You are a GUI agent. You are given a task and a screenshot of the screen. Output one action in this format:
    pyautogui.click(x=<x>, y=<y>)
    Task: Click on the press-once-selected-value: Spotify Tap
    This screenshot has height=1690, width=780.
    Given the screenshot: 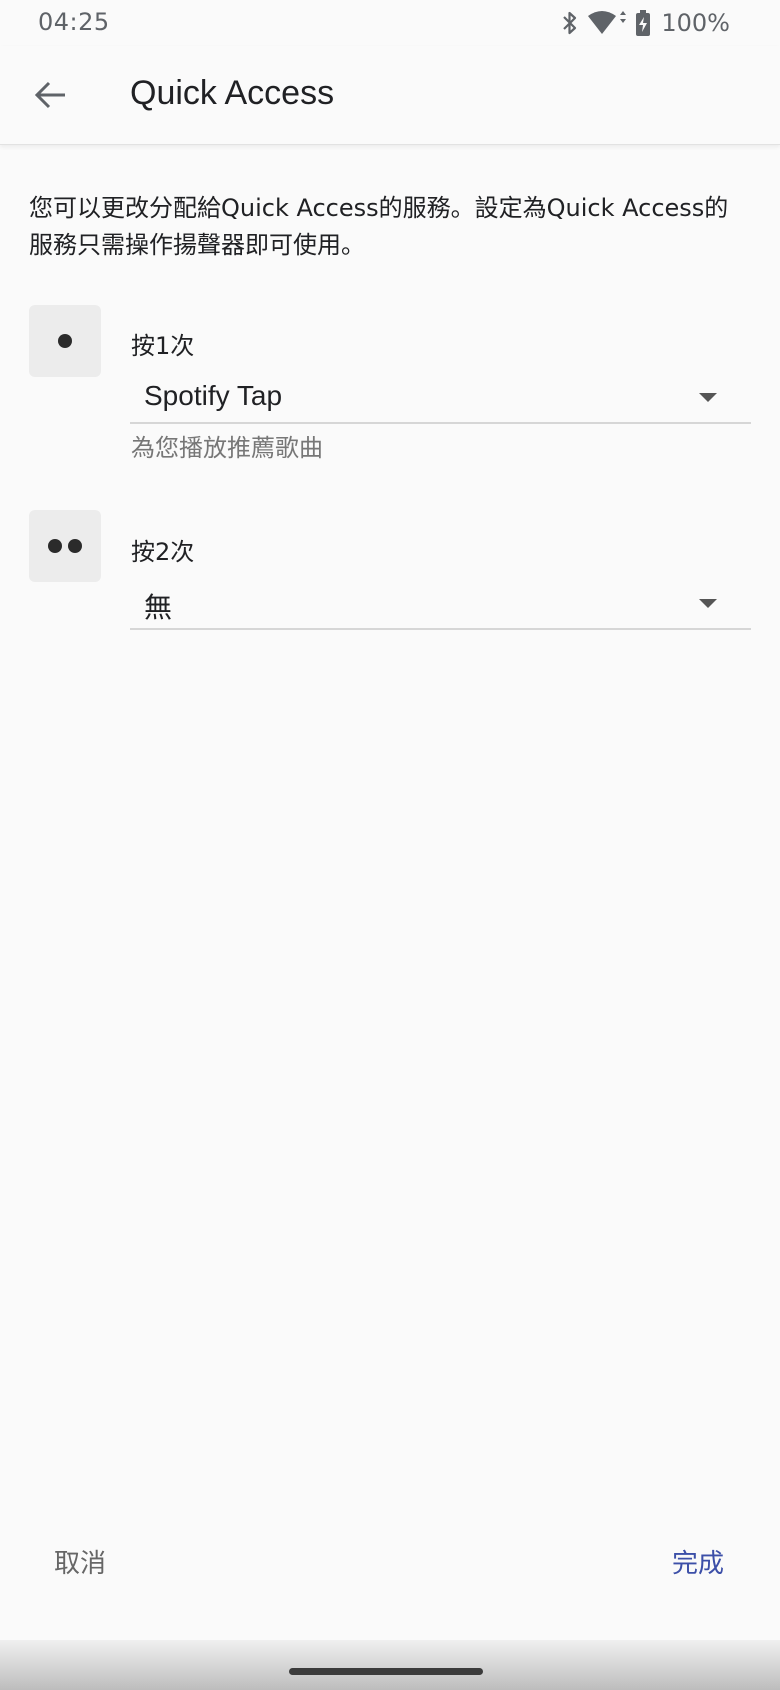 What is the action you would take?
    pyautogui.click(x=213, y=395)
    